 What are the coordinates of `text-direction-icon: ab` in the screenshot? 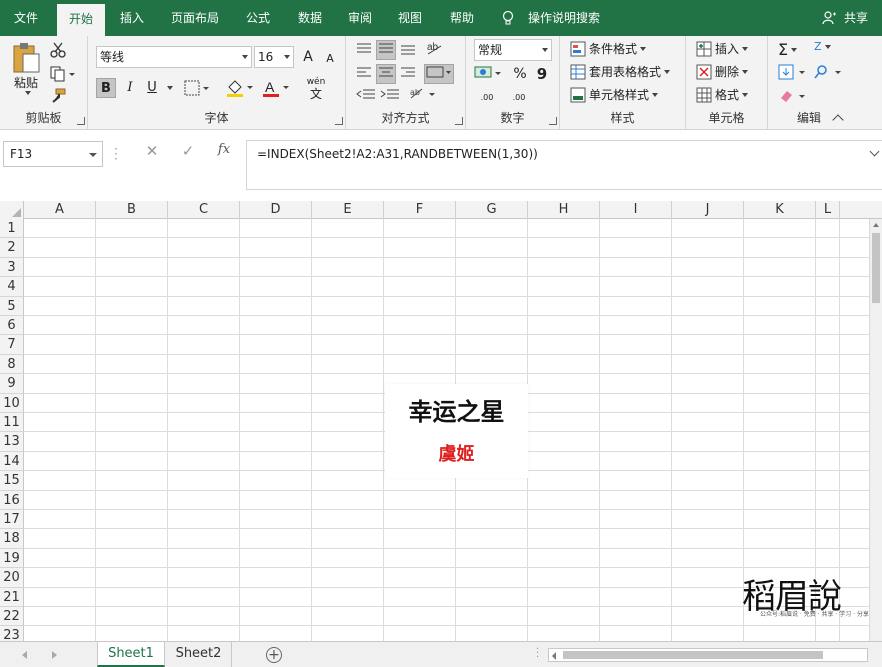 It's located at (422, 94).